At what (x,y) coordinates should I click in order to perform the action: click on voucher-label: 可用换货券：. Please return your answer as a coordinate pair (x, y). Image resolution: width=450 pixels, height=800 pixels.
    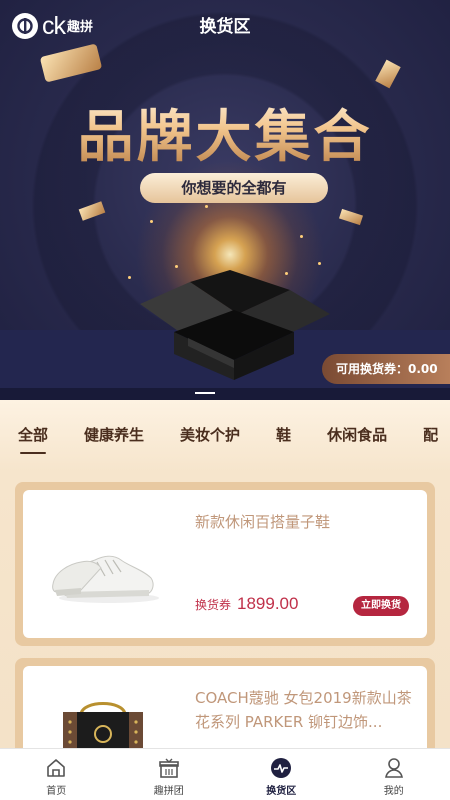
    Looking at the image, I should click on (372, 369).